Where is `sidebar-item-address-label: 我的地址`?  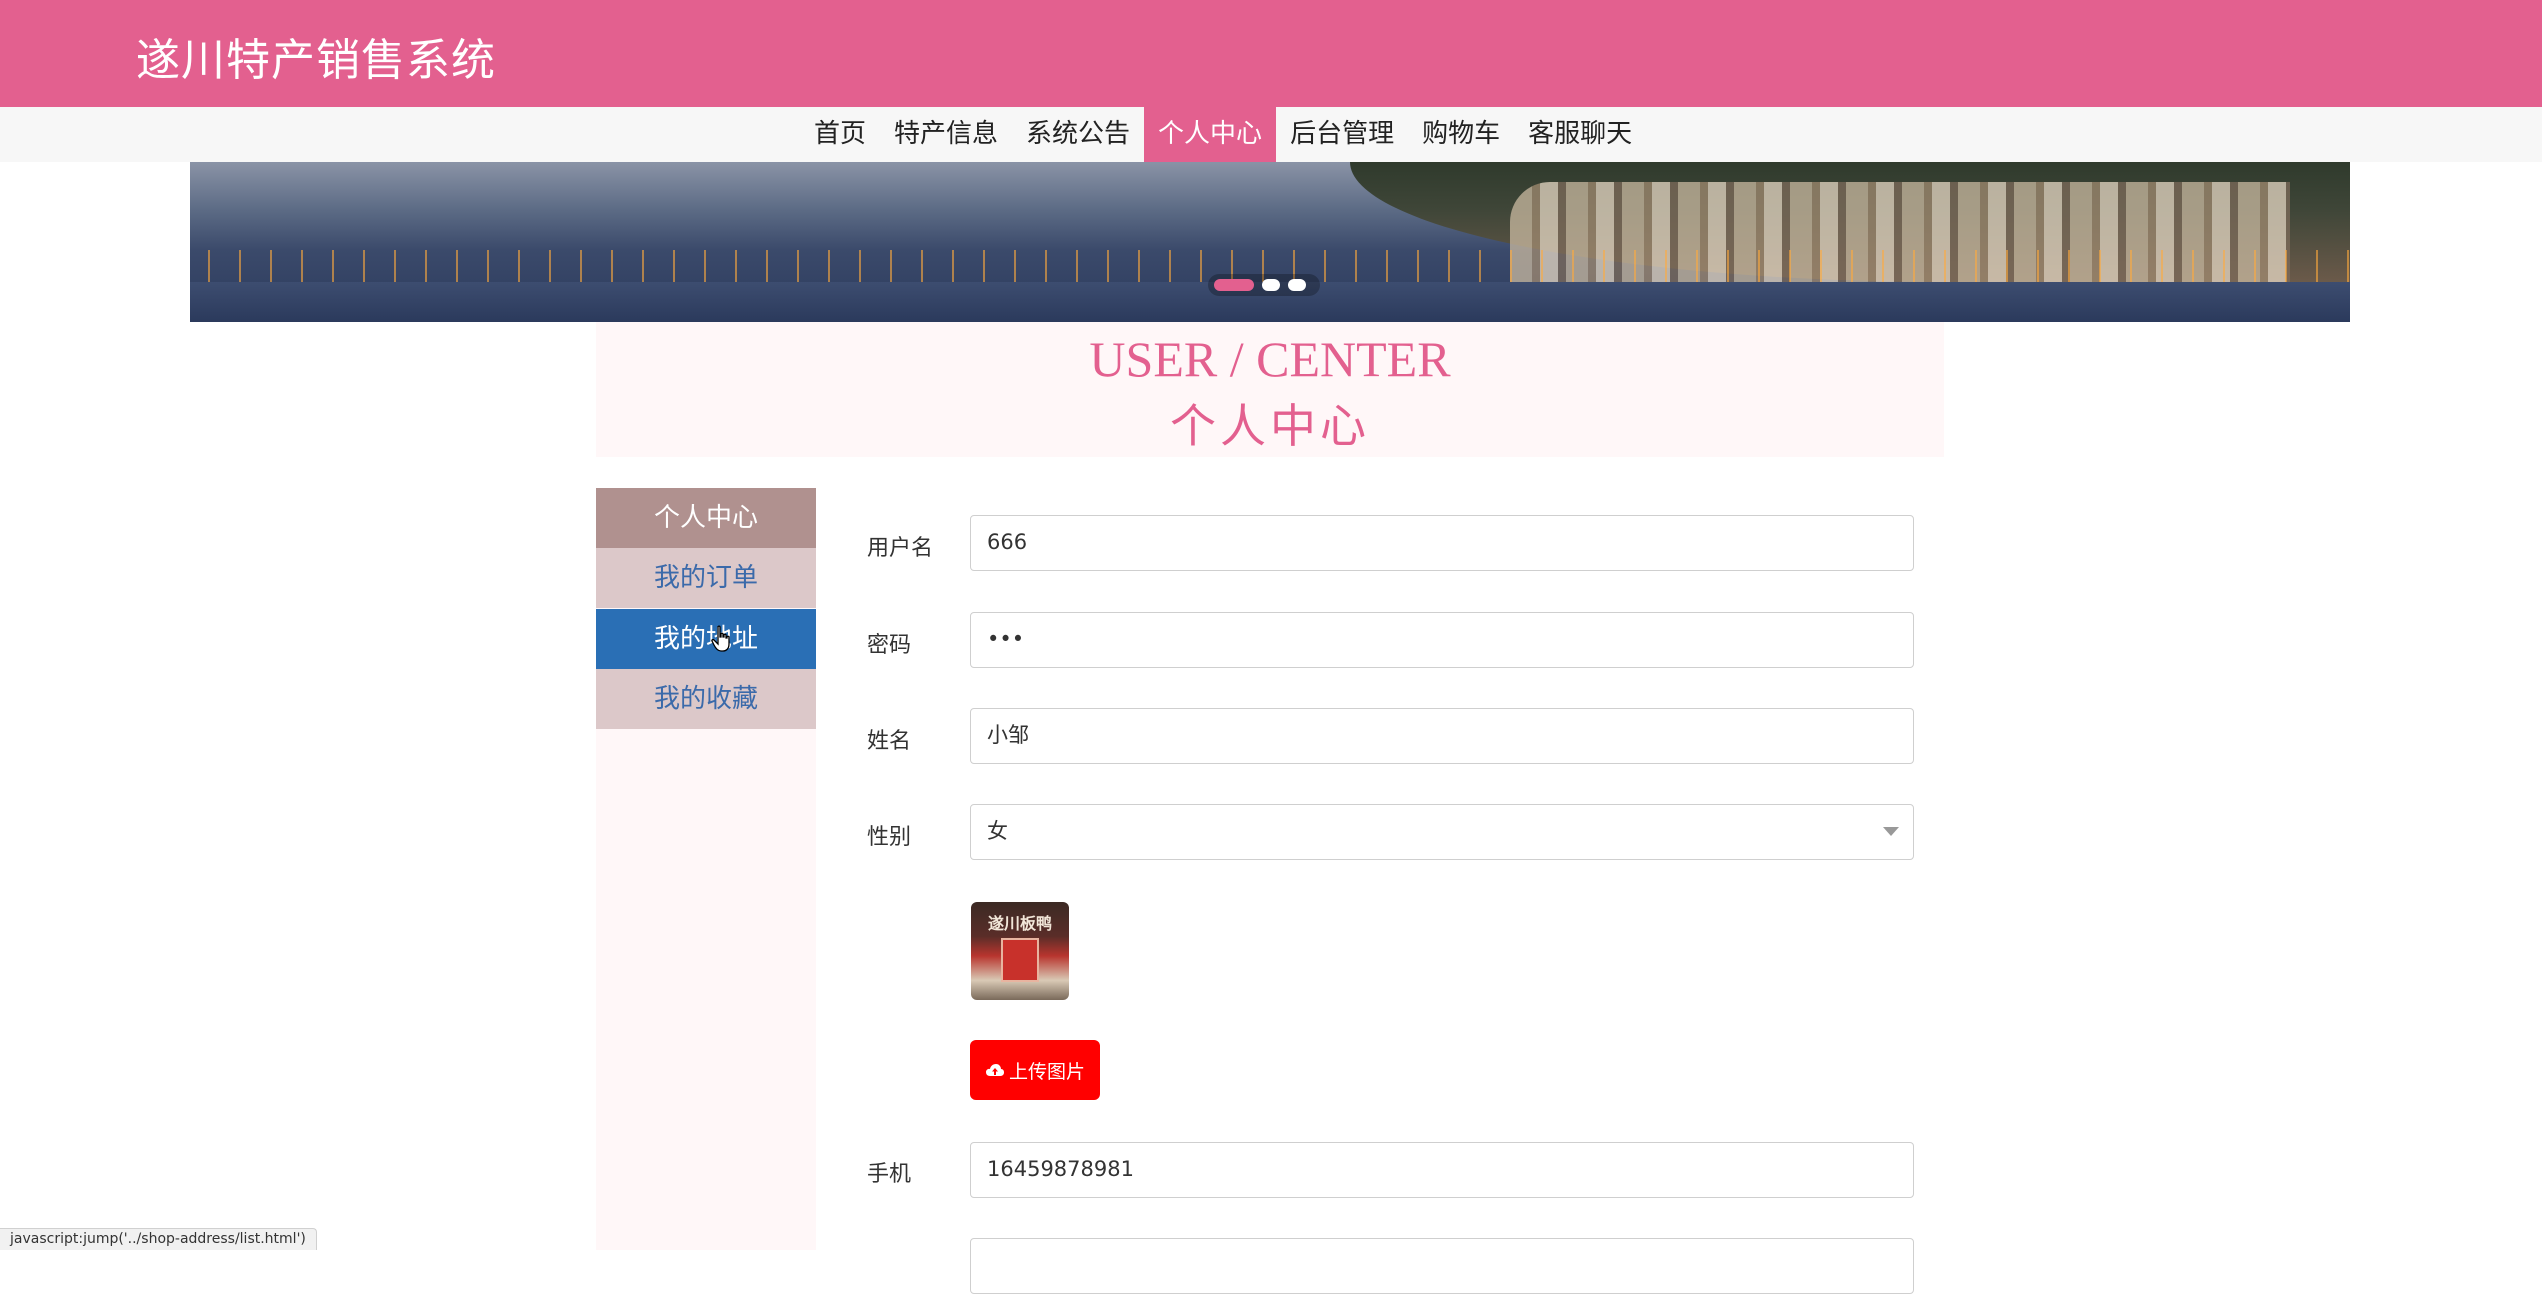
sidebar-item-address-label: 我的地址 is located at coordinates (705, 639).